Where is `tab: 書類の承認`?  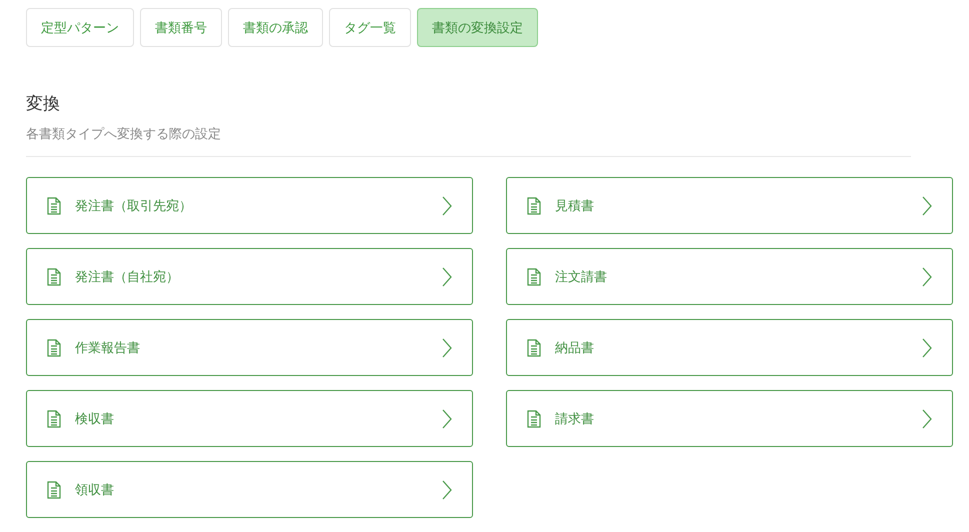
tab: 書類の承認 is located at coordinates (275, 27).